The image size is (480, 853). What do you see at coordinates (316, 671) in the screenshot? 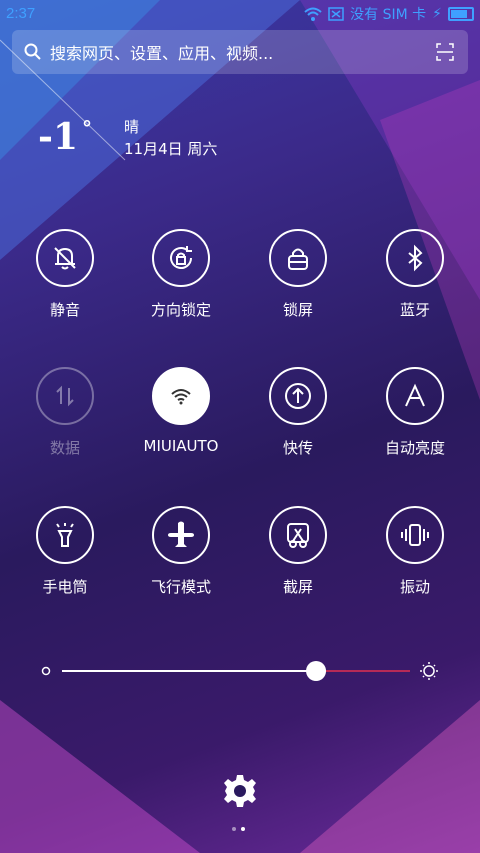
I see `brightness-thumb` at bounding box center [316, 671].